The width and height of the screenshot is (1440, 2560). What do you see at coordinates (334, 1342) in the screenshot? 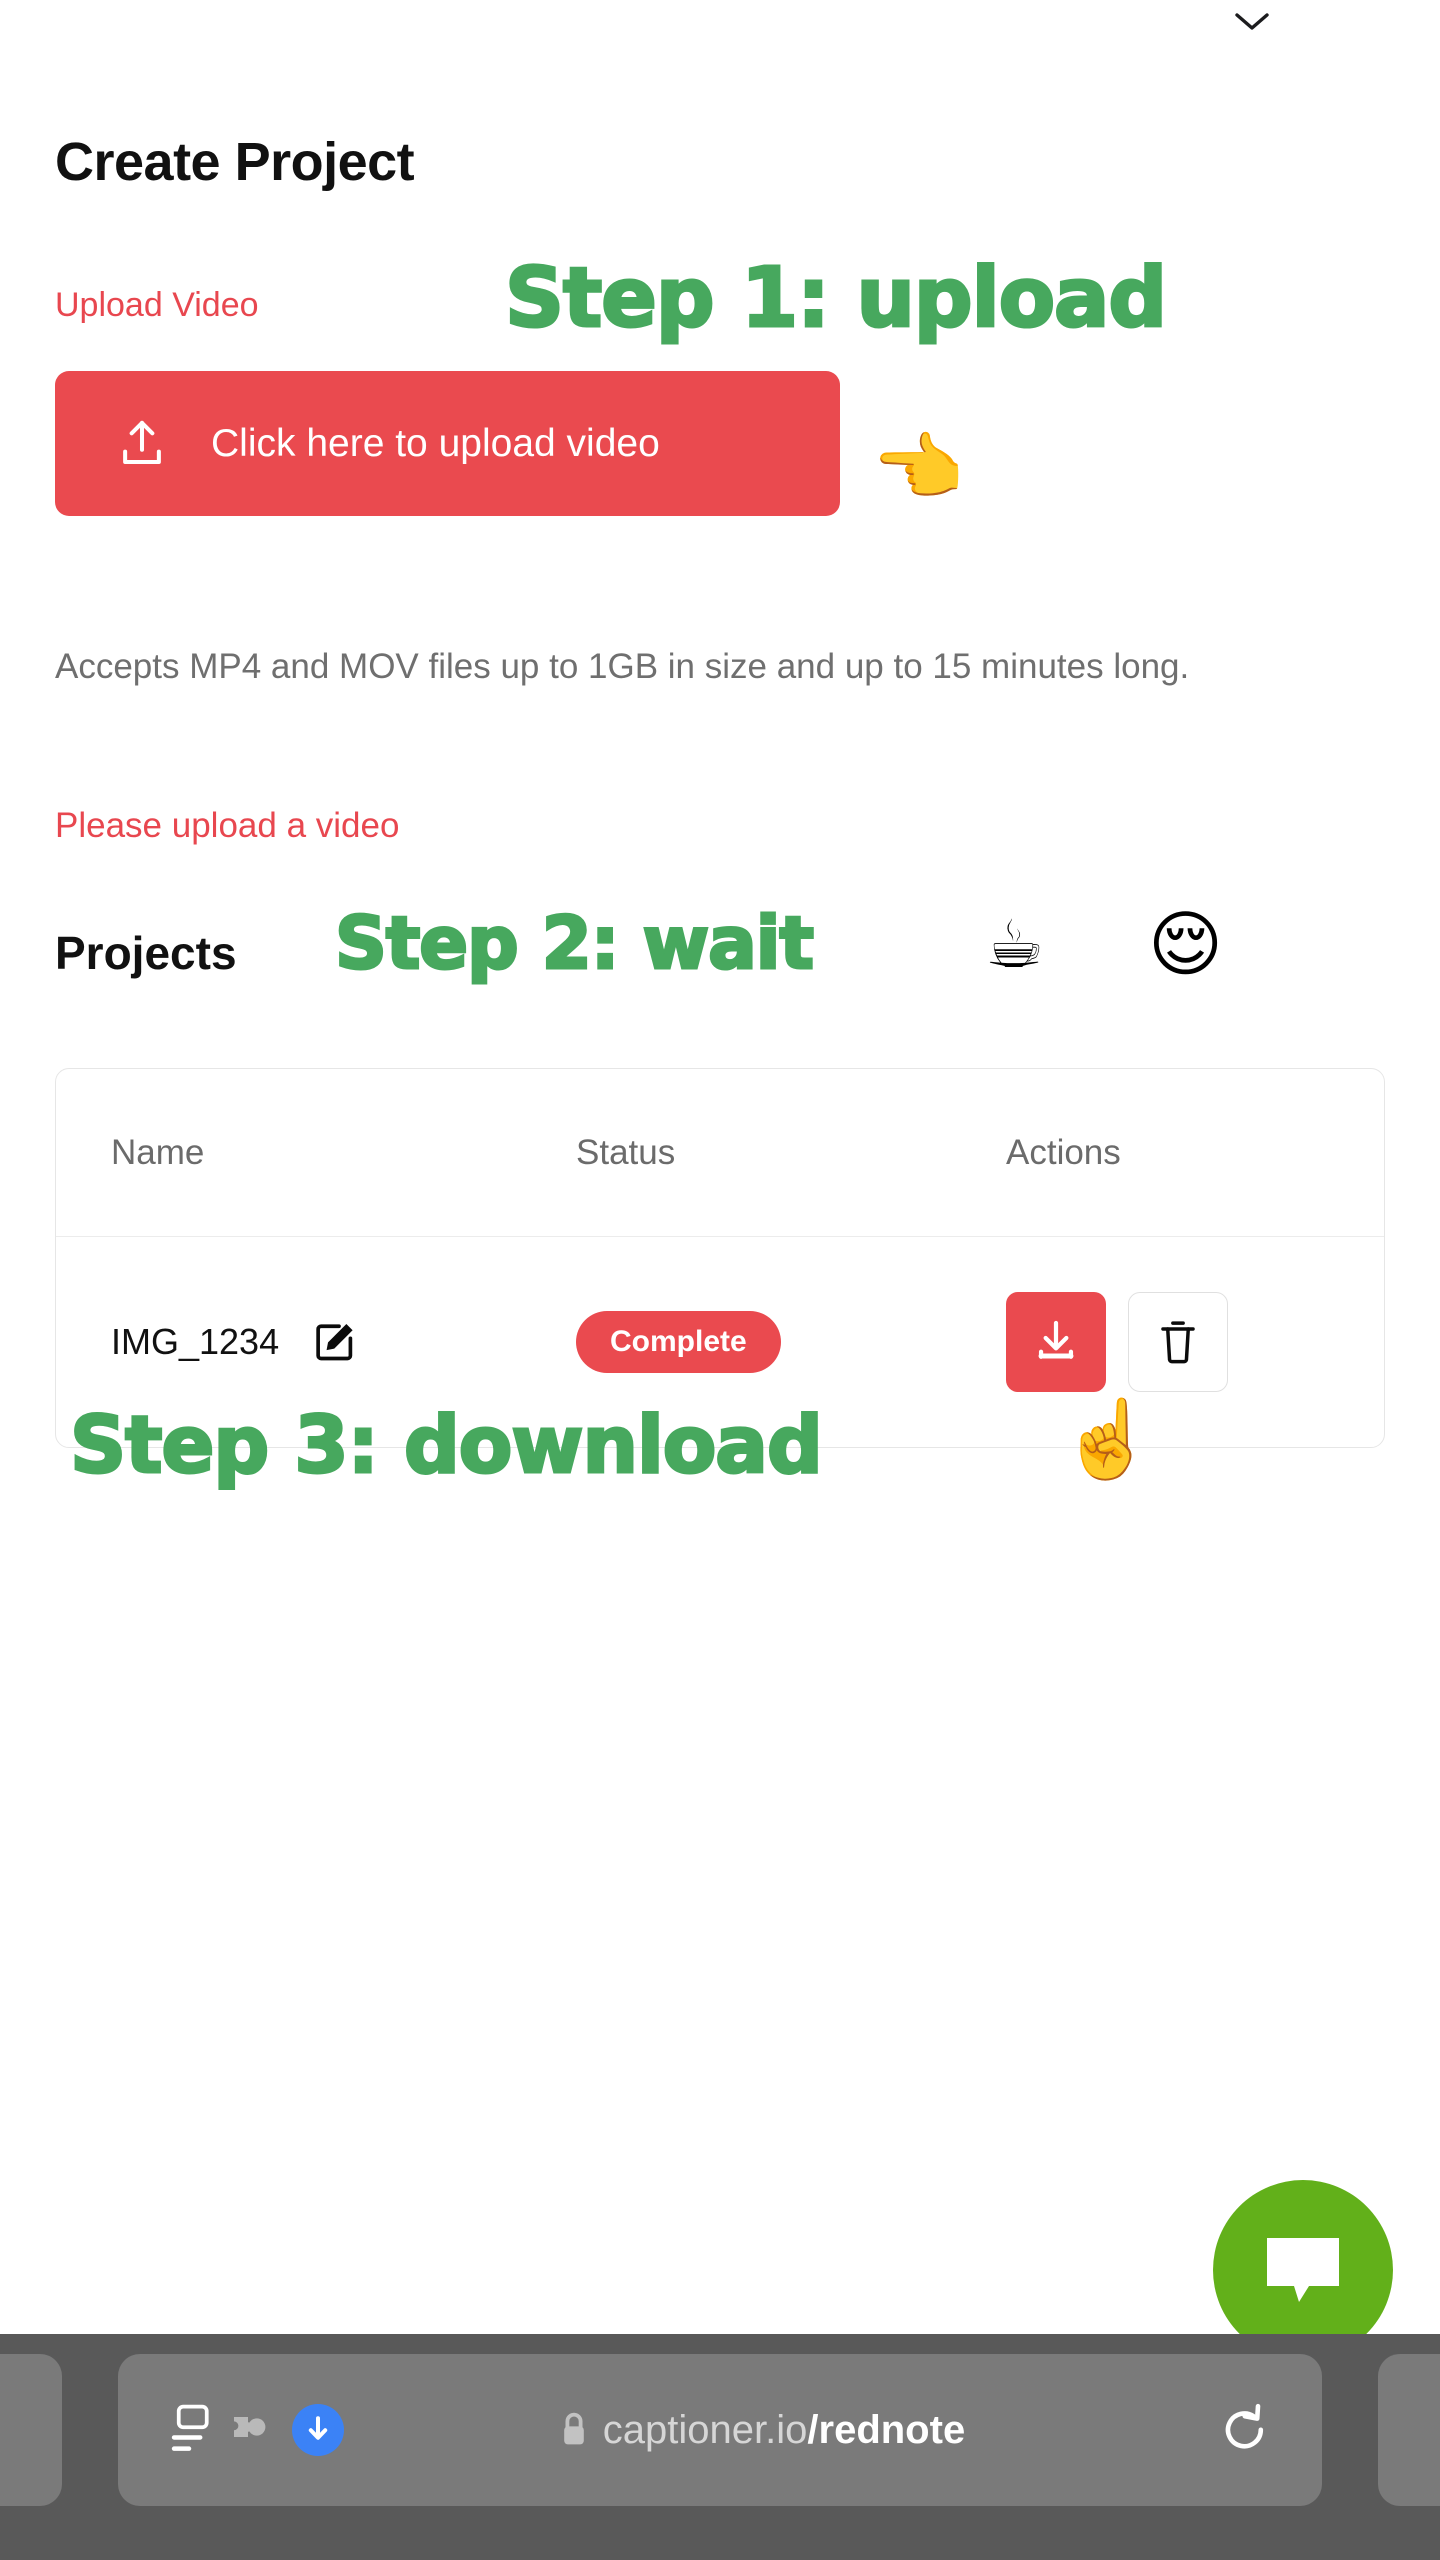
I see `edit-pencil-icon` at bounding box center [334, 1342].